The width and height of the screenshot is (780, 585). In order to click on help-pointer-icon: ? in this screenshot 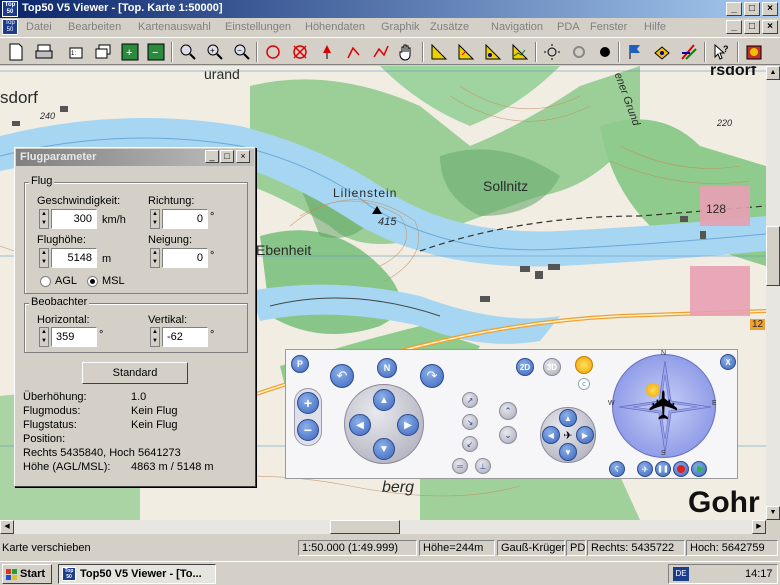, I will do `click(721, 52)`.